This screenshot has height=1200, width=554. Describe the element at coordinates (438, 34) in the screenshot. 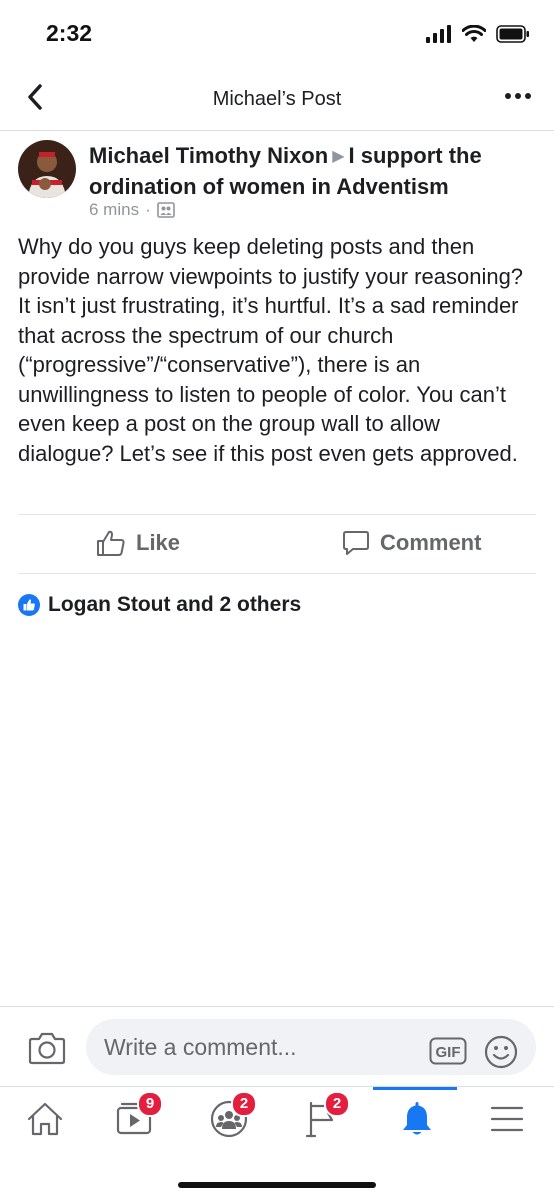

I see `signal-icon` at that location.